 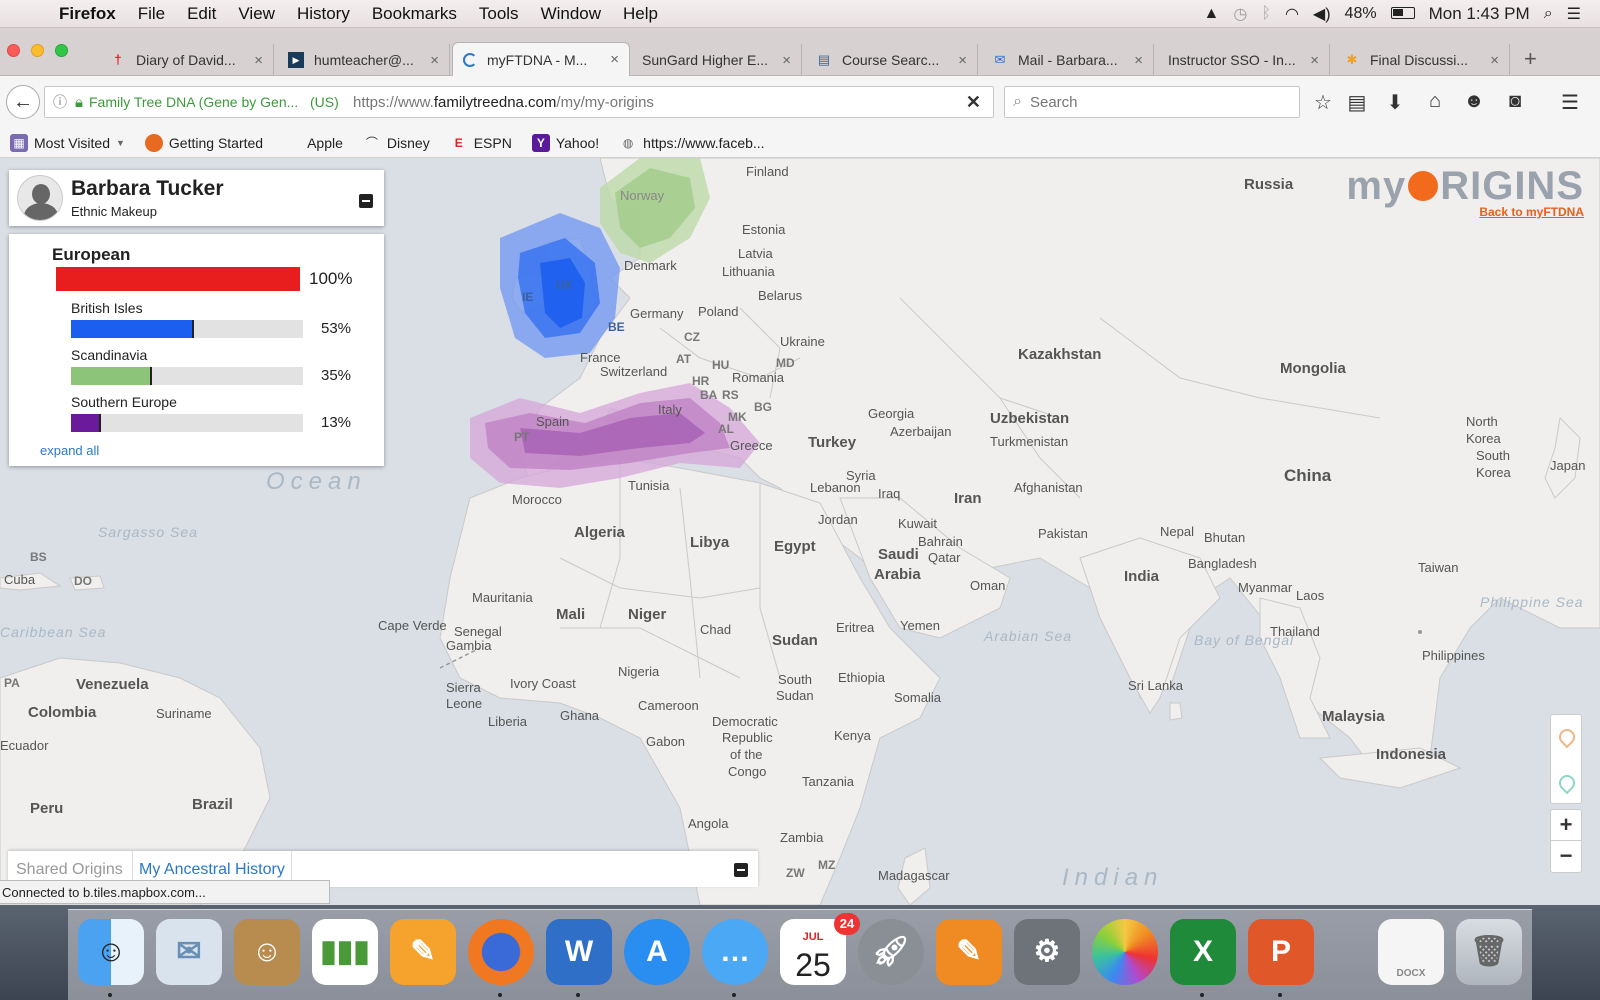 I want to click on stop-icon: ✕, so click(x=973, y=102).